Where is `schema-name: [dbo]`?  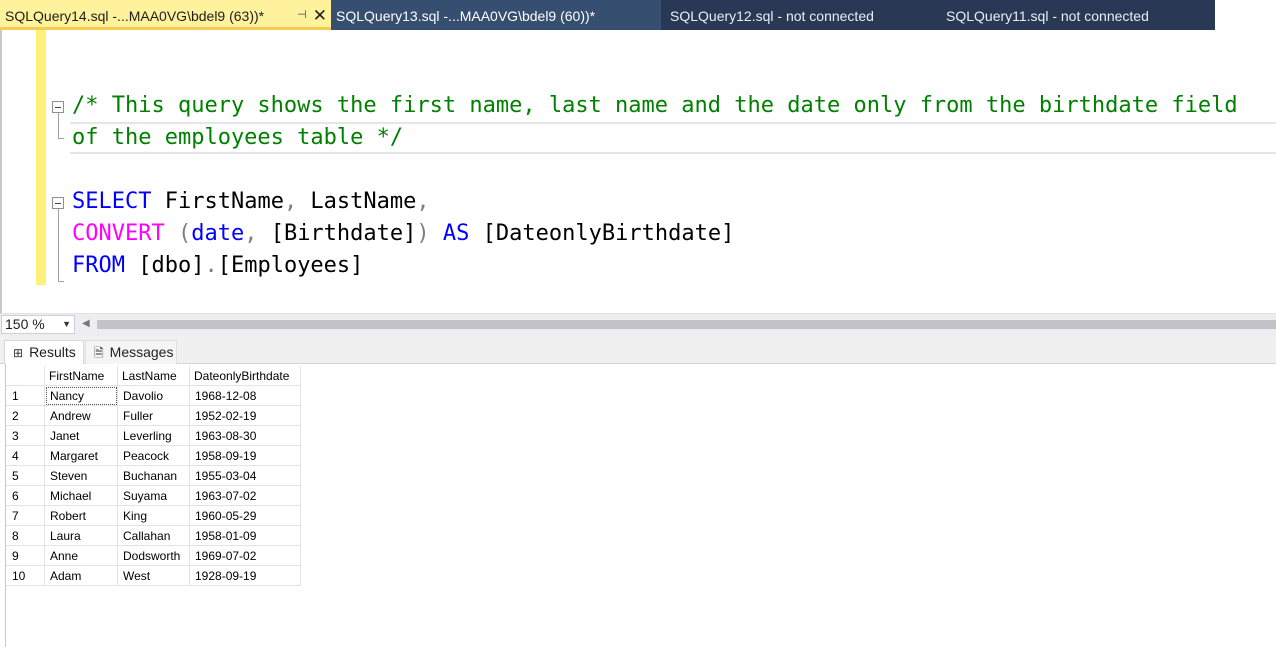
schema-name: [dbo] is located at coordinates (164, 265).